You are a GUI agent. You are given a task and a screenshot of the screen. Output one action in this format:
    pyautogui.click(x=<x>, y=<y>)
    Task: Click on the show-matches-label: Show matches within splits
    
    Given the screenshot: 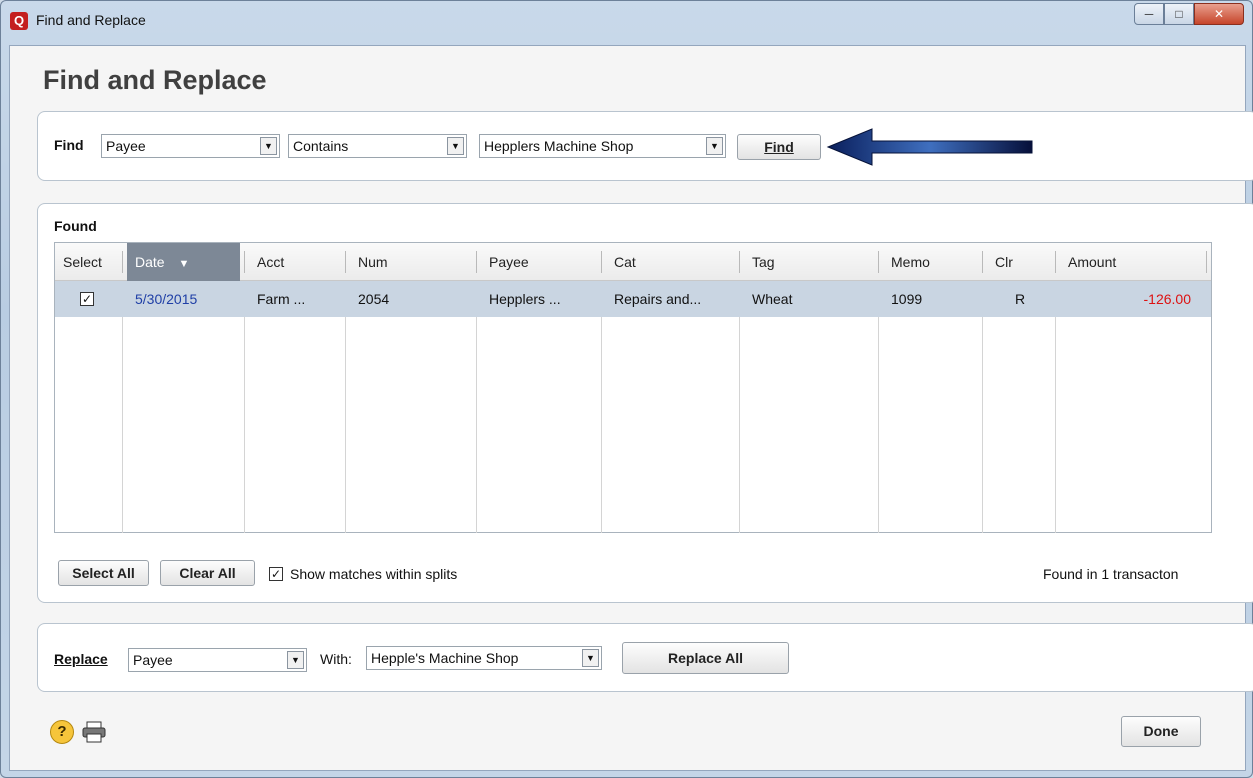 What is the action you would take?
    pyautogui.click(x=374, y=574)
    